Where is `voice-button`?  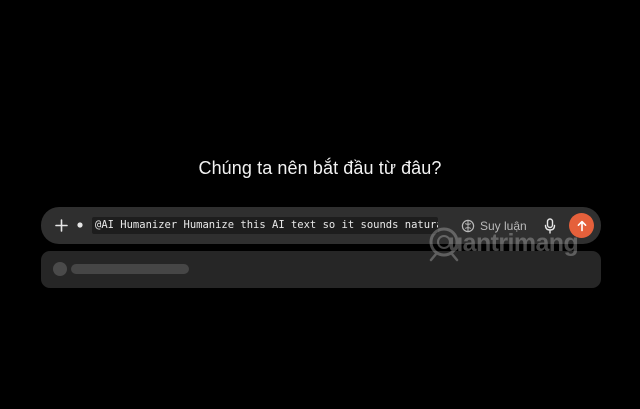
voice-button is located at coordinates (550, 225).